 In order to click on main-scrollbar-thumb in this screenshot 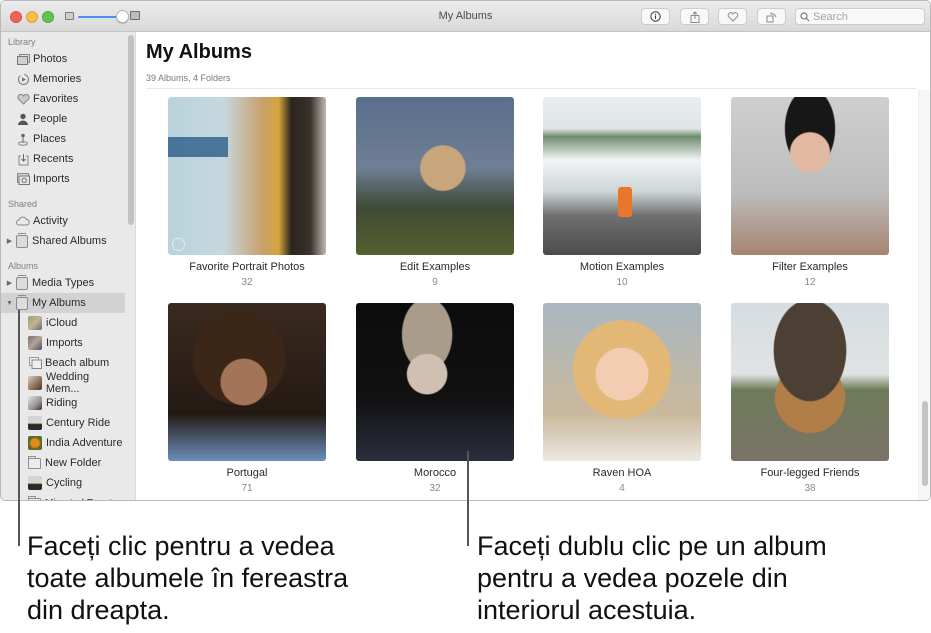, I will do `click(925, 443)`.